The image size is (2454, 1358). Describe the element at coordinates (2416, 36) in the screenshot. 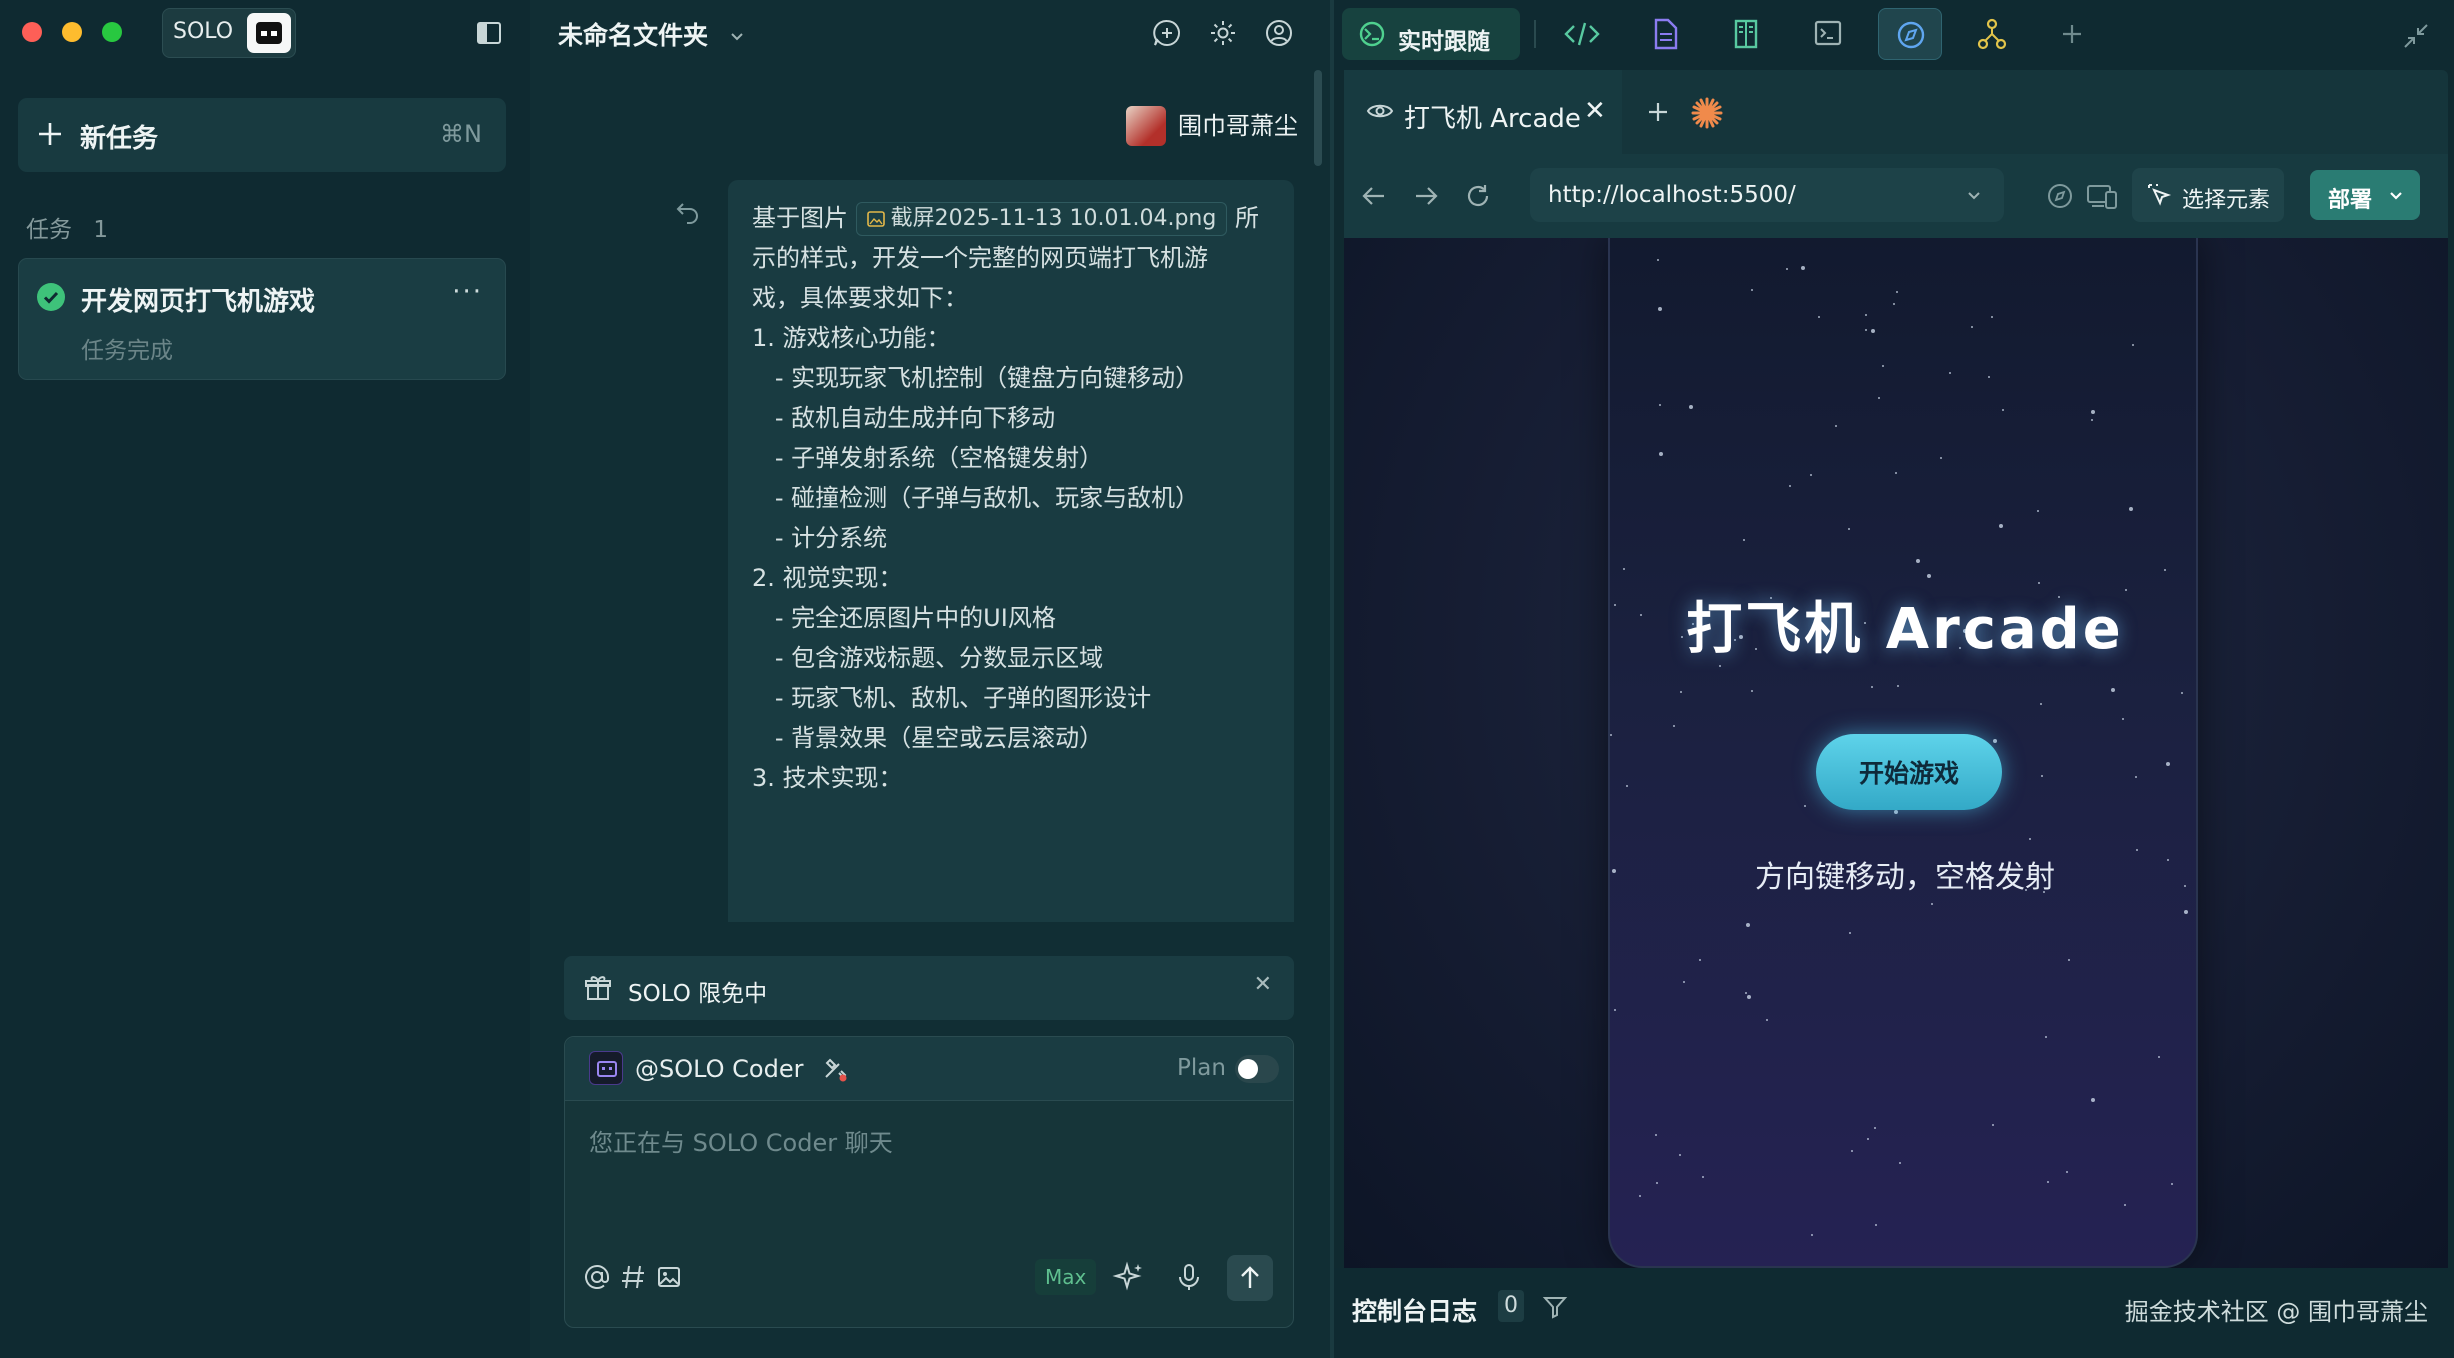

I see `collapse-icon` at that location.